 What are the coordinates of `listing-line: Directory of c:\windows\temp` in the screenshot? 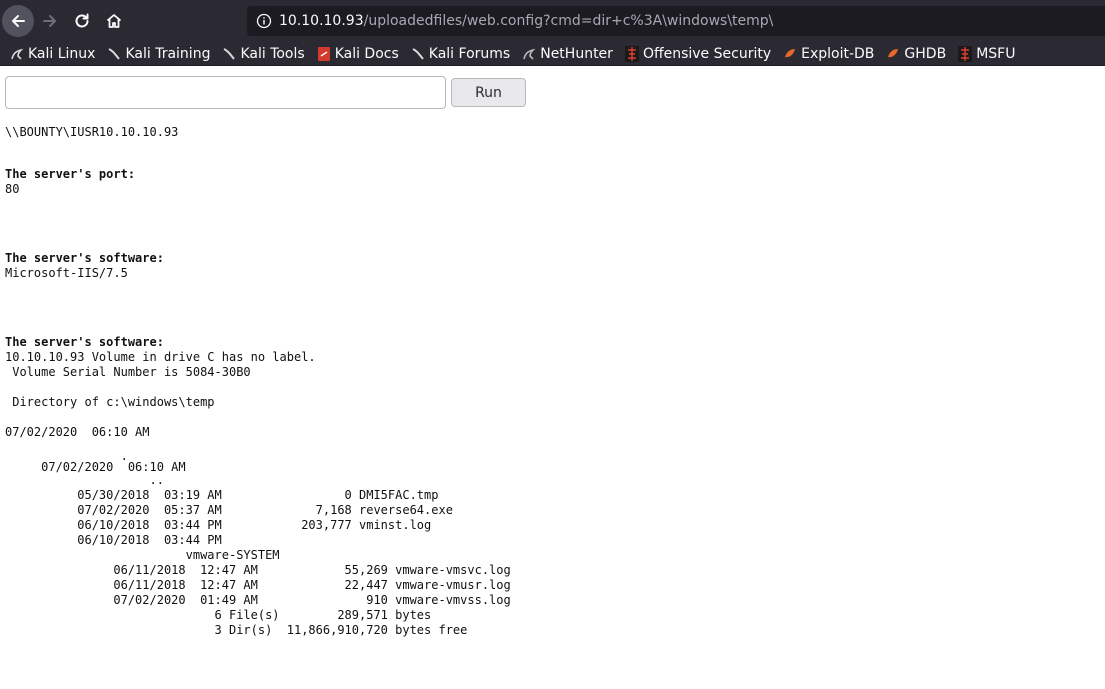 It's located at (110, 402).